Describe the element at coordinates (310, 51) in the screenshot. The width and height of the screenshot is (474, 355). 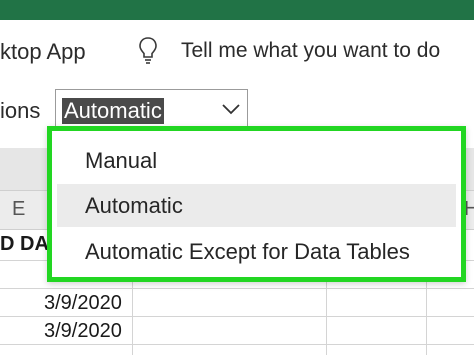
I see `tell-me-search: Tell me what you want to do` at that location.